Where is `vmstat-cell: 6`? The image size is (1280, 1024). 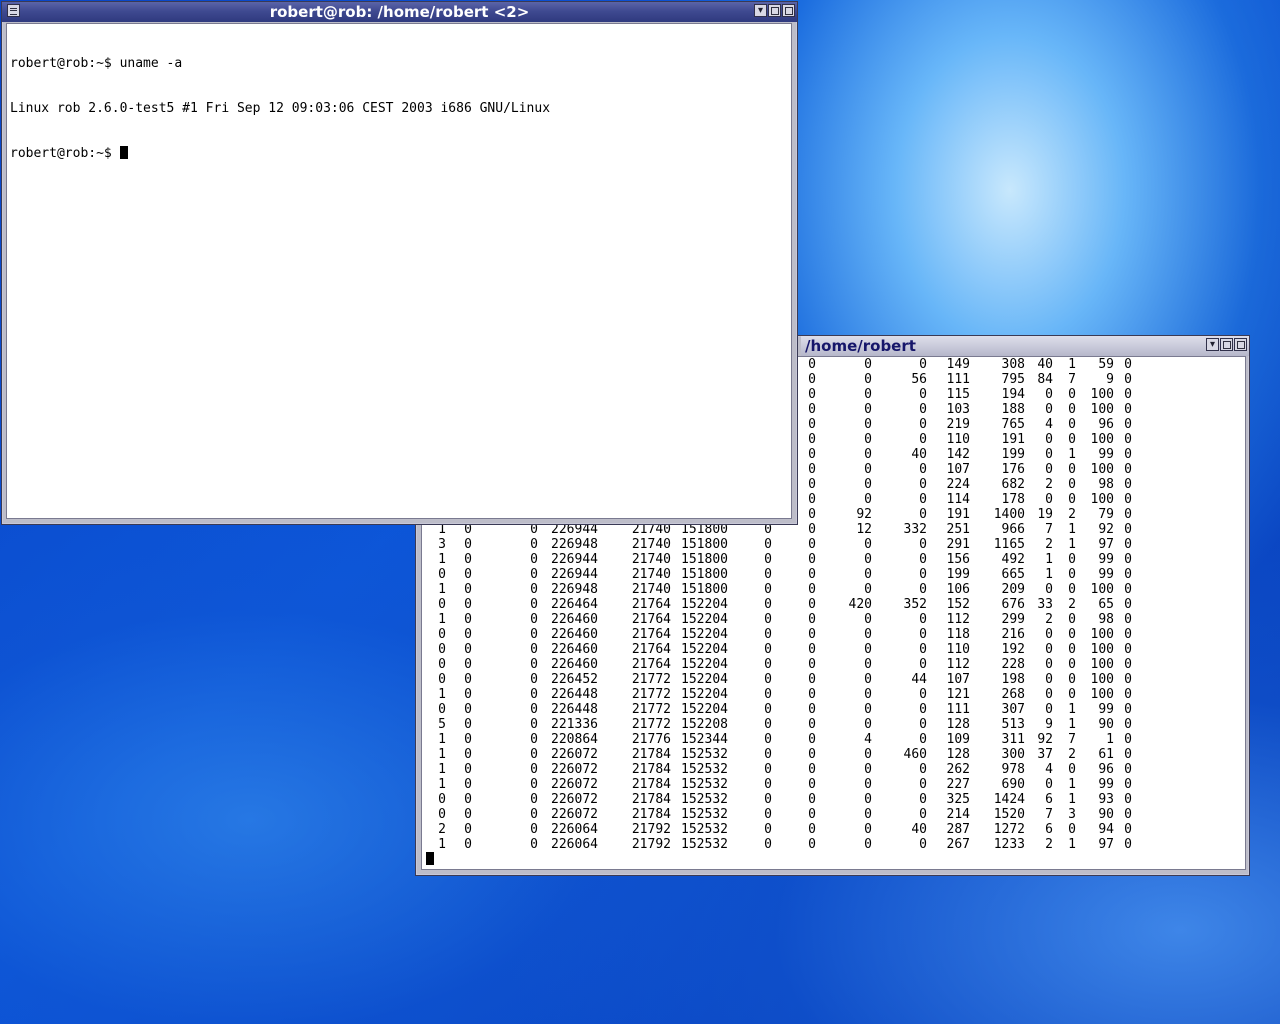
vmstat-cell: 6 is located at coordinates (1049, 799).